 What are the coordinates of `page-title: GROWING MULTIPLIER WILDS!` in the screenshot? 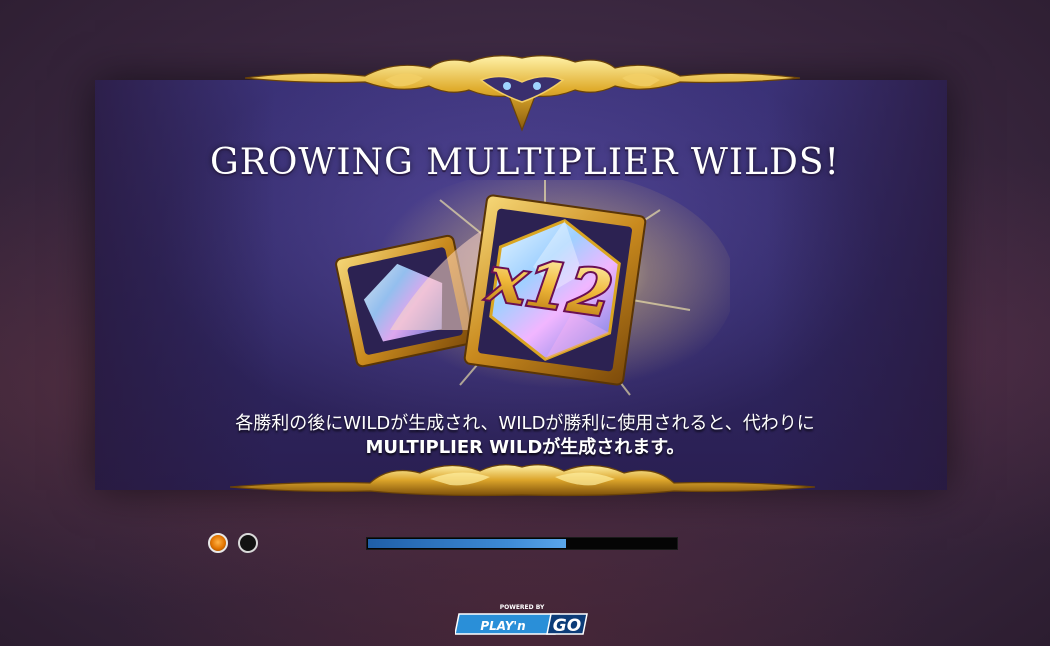 It's located at (524, 162).